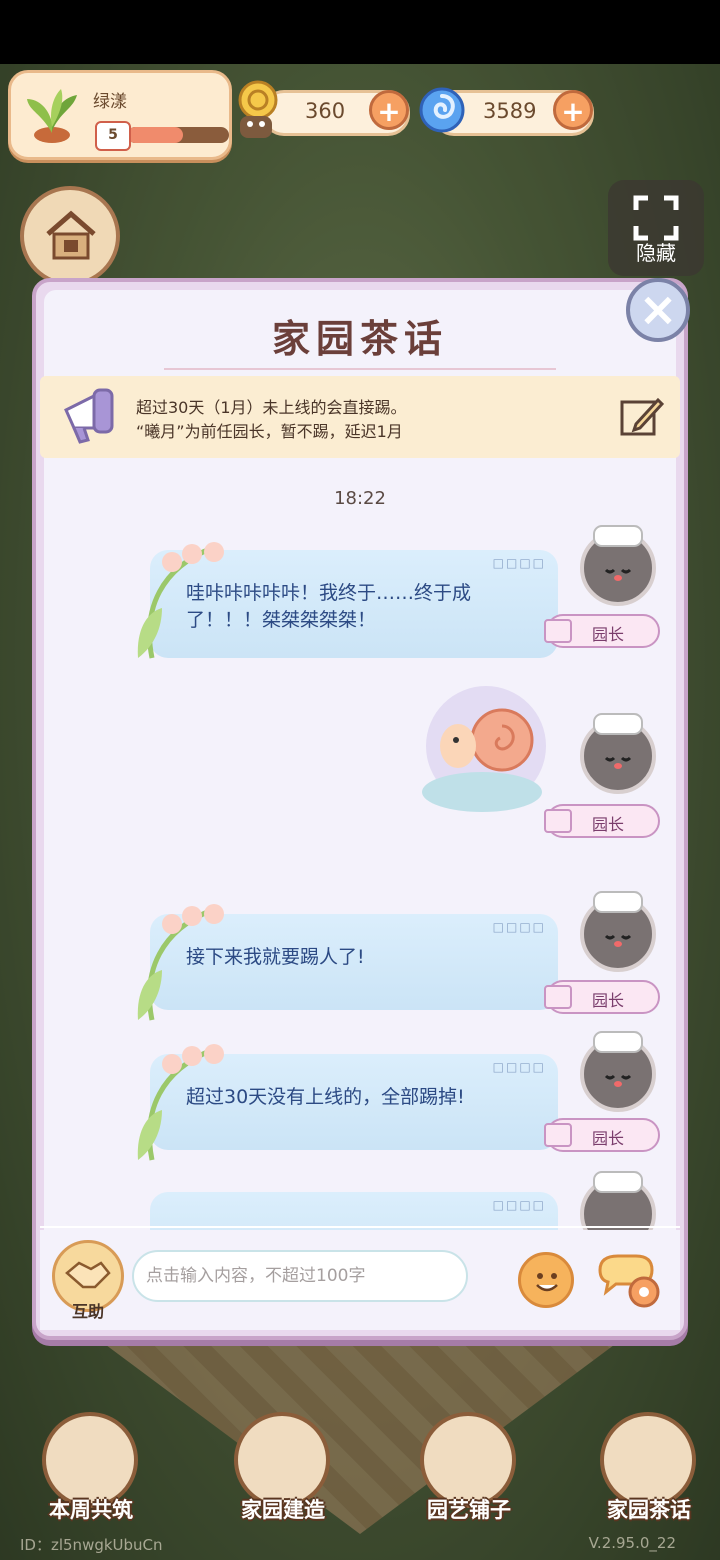 The height and width of the screenshot is (1560, 720). I want to click on nav-label: 园艺铺子, so click(469, 1510).